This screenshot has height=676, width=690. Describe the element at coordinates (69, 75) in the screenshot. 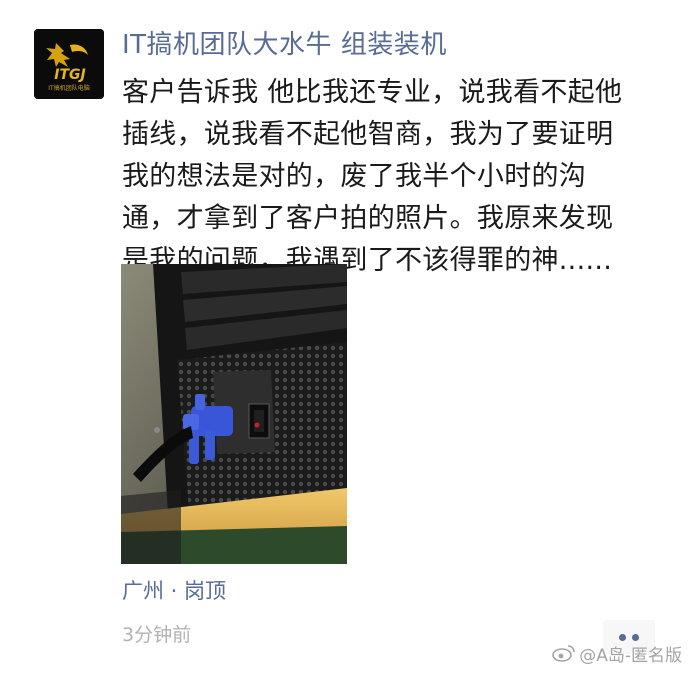

I see `avatar-logo-text: ITGJ` at that location.